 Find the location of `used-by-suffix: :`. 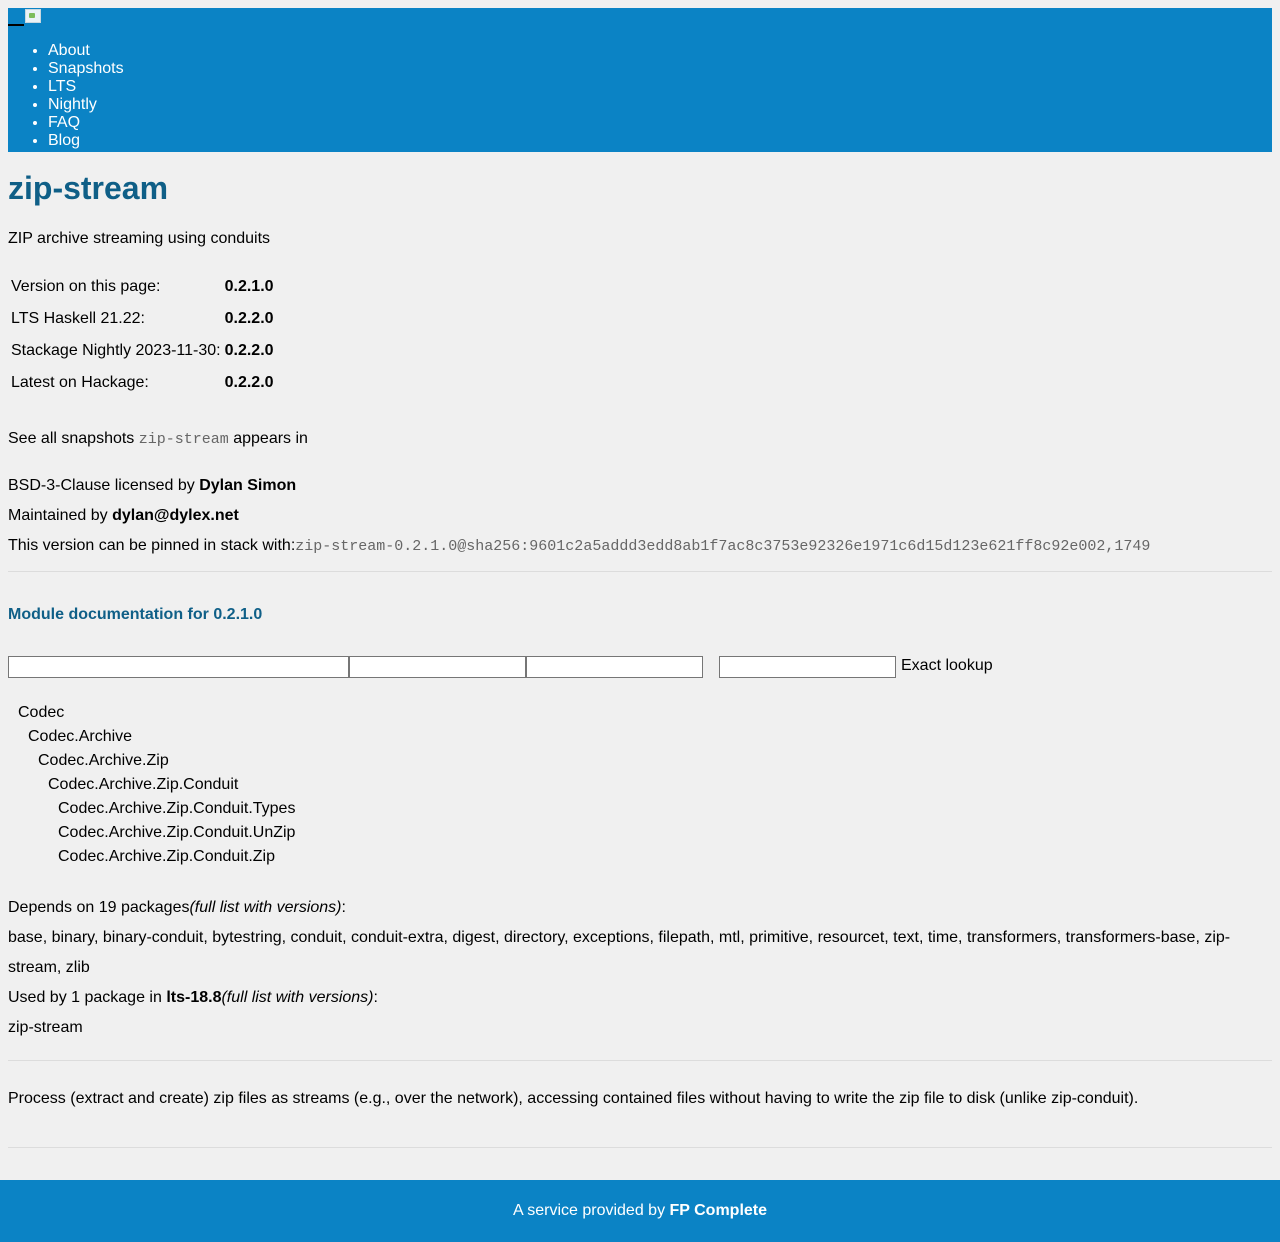

used-by-suffix: : is located at coordinates (375, 997).